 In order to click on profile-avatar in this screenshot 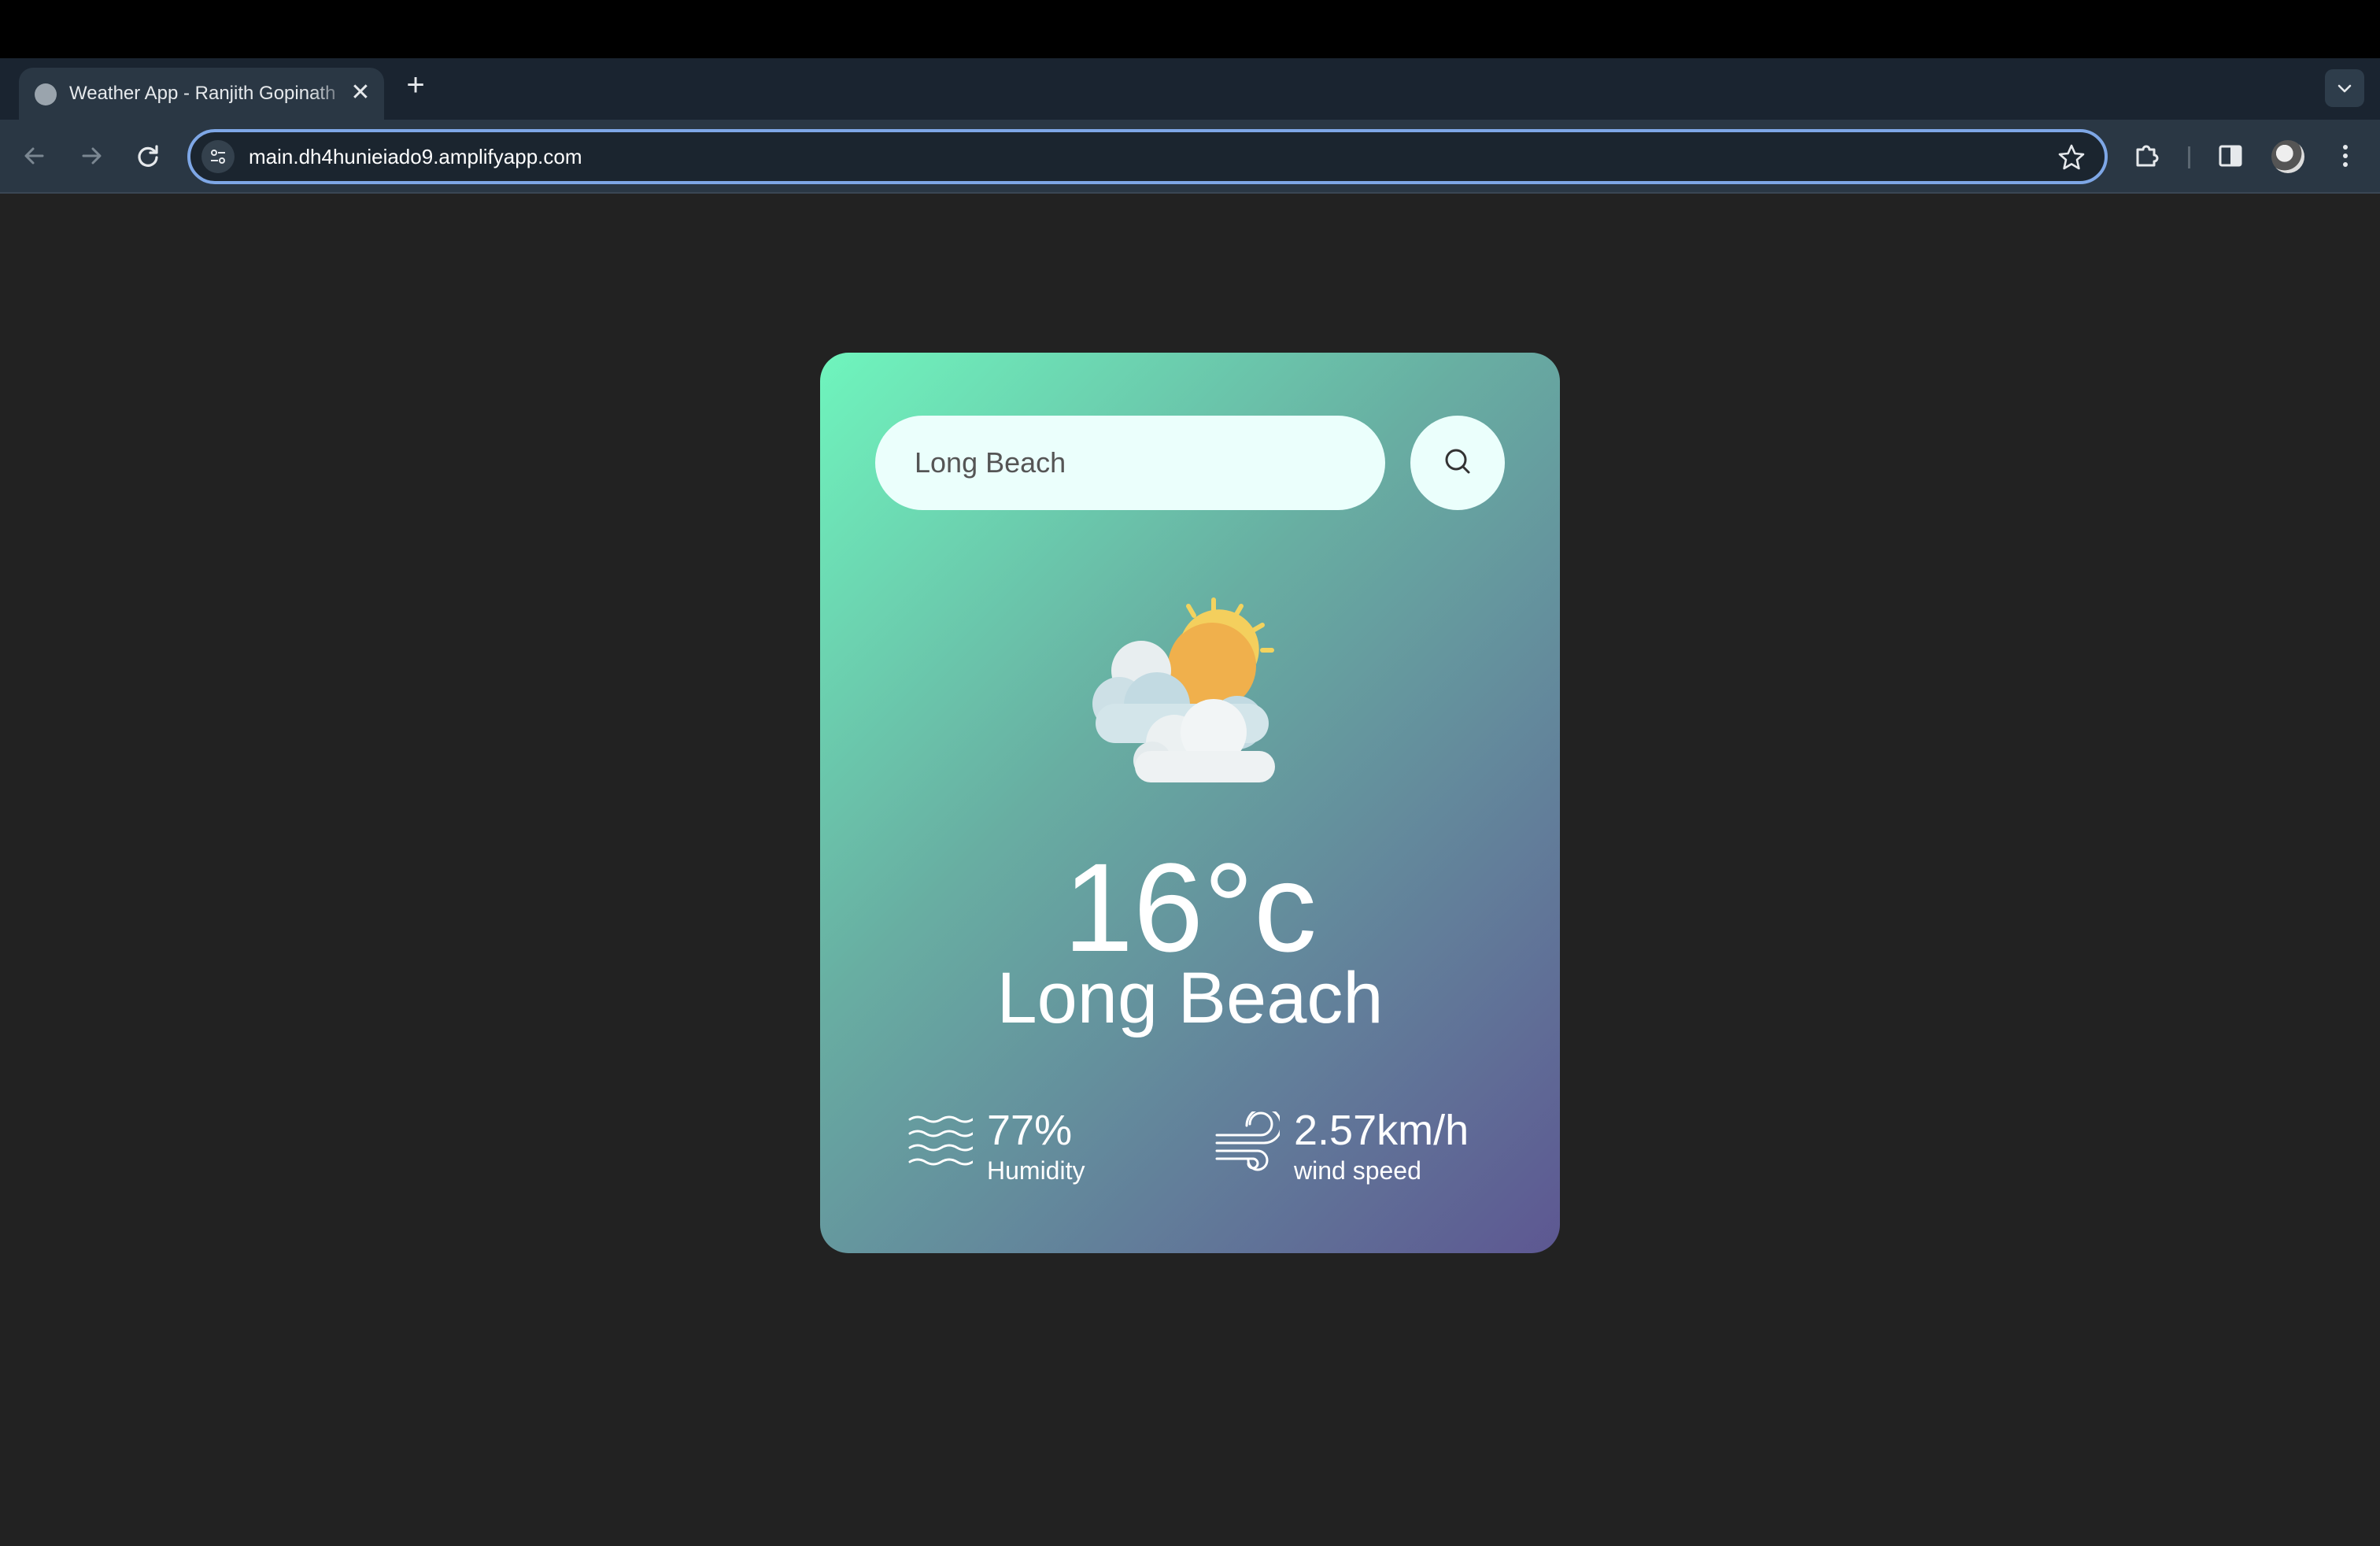, I will do `click(2287, 156)`.